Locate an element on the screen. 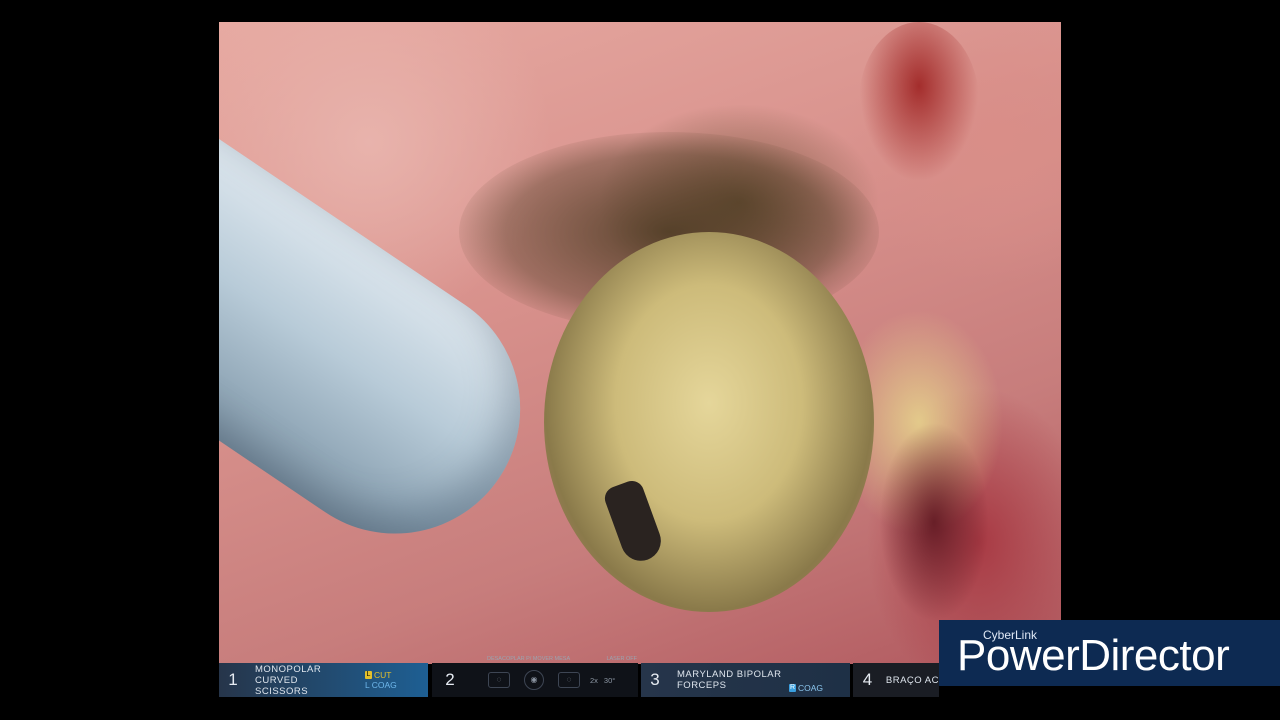 Image resolution: width=1280 pixels, height=720 pixels. tissue-cavity is located at coordinates (934, 522).